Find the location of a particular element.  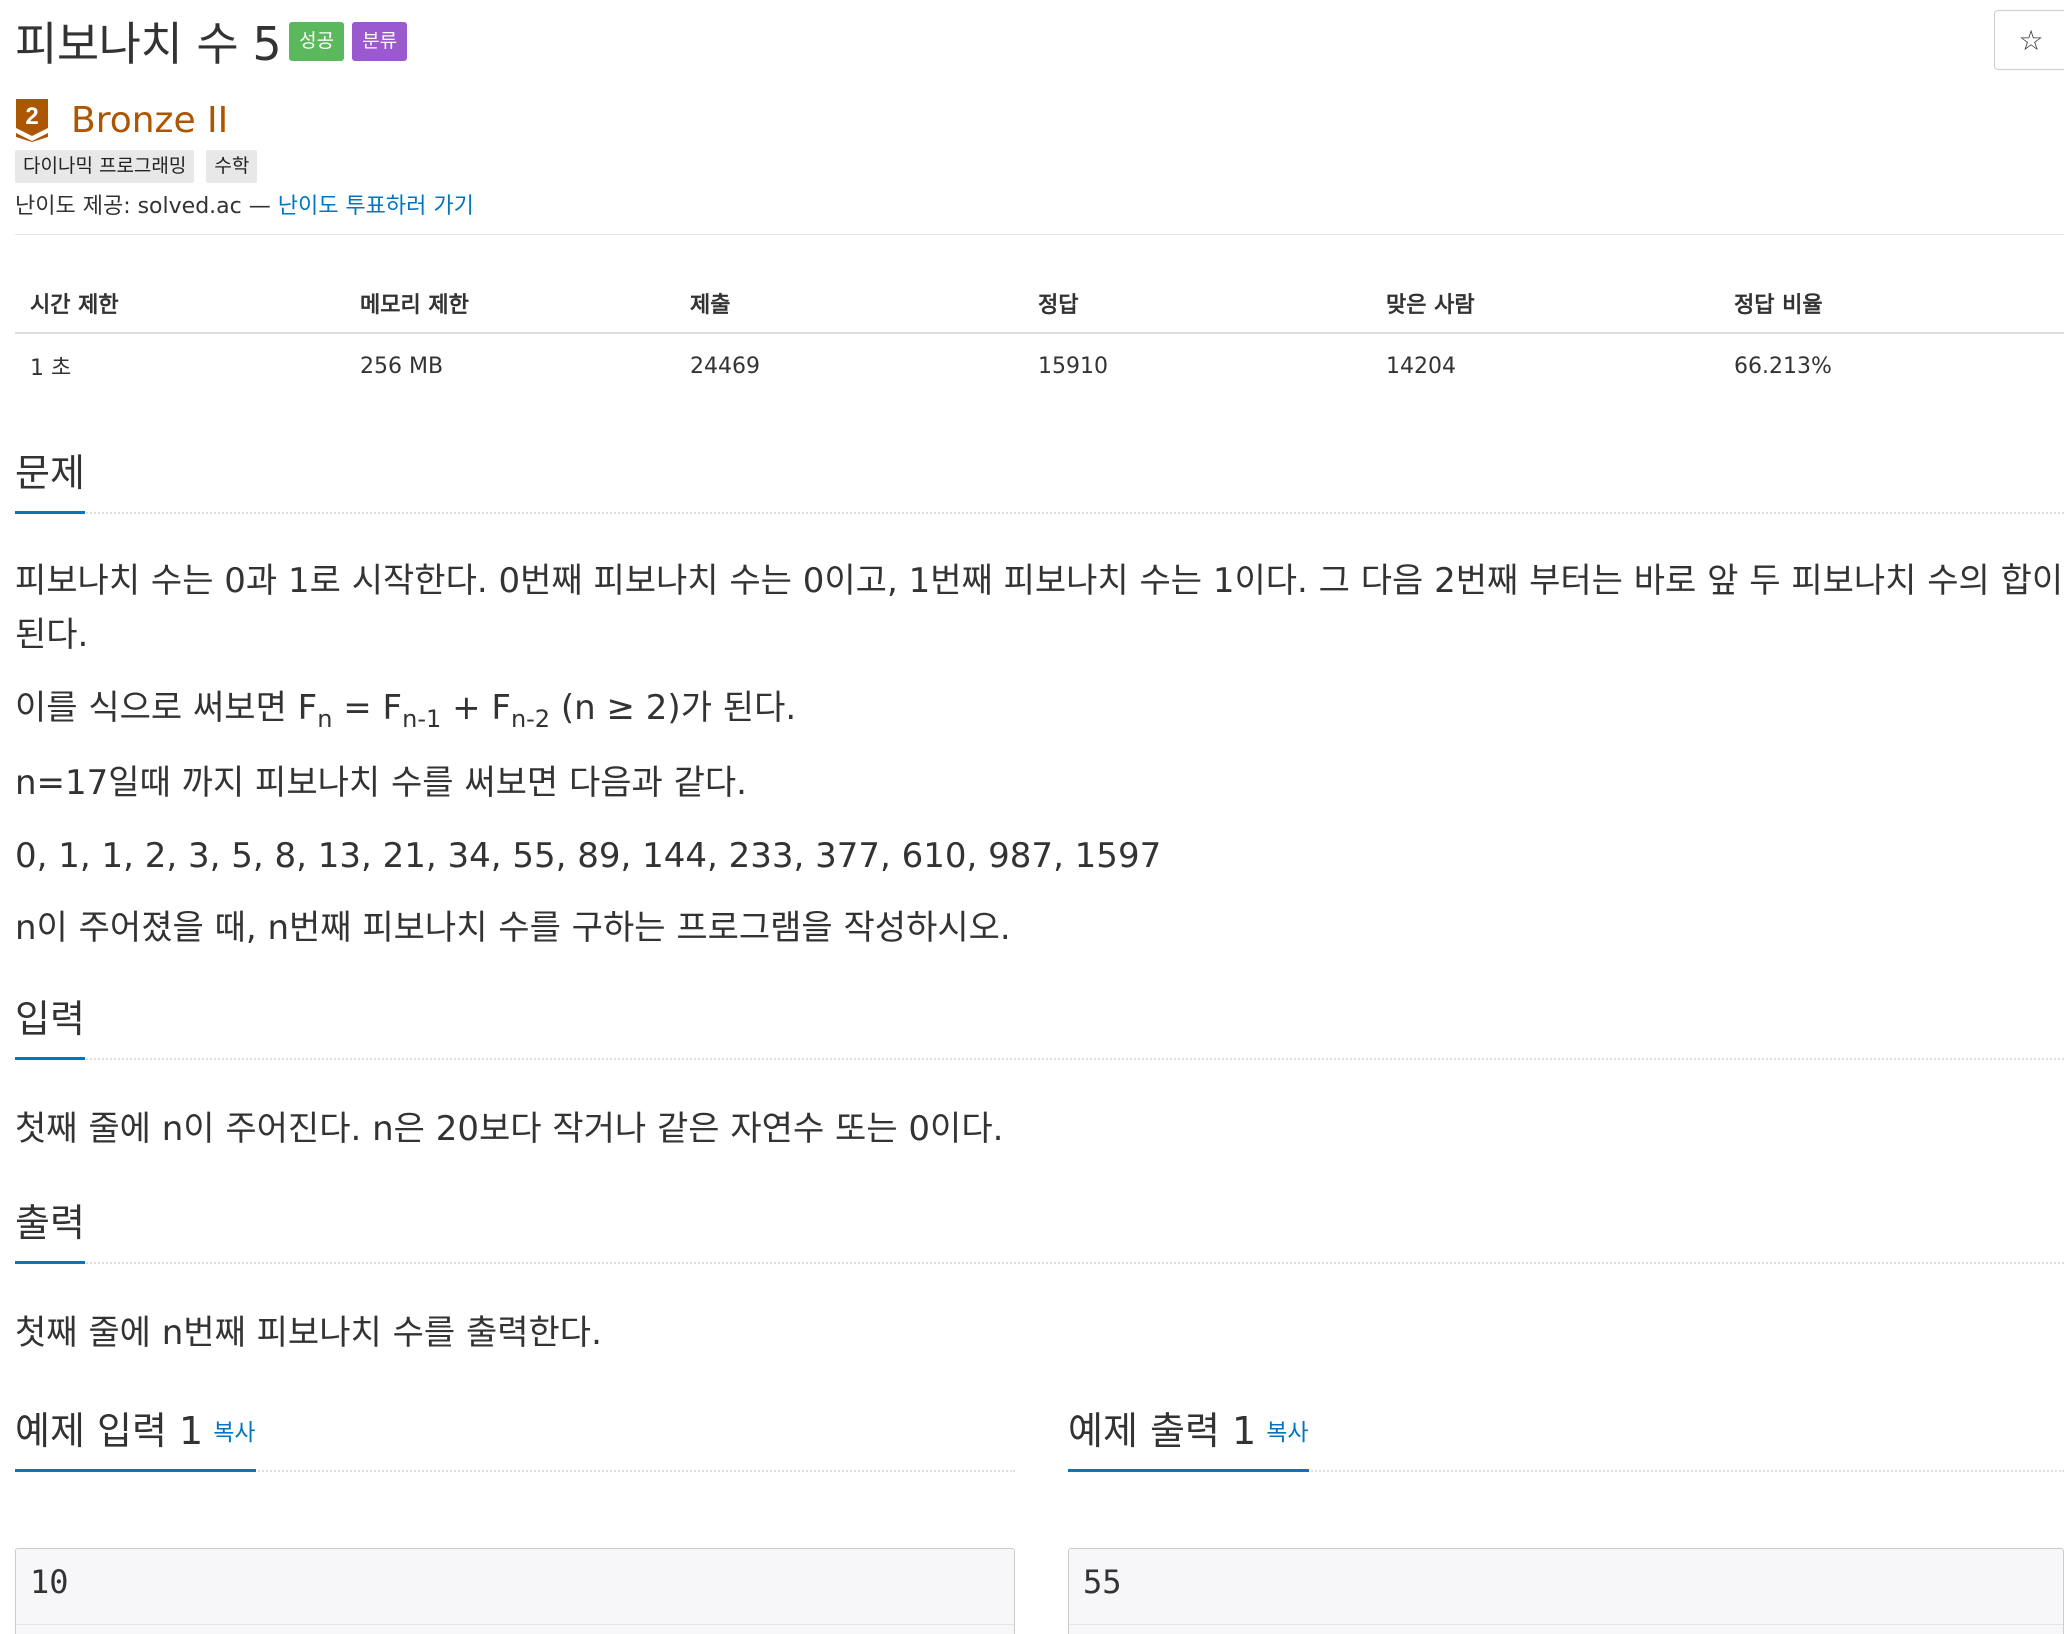

sample-output-value: 55 is located at coordinates (1566, 1587).